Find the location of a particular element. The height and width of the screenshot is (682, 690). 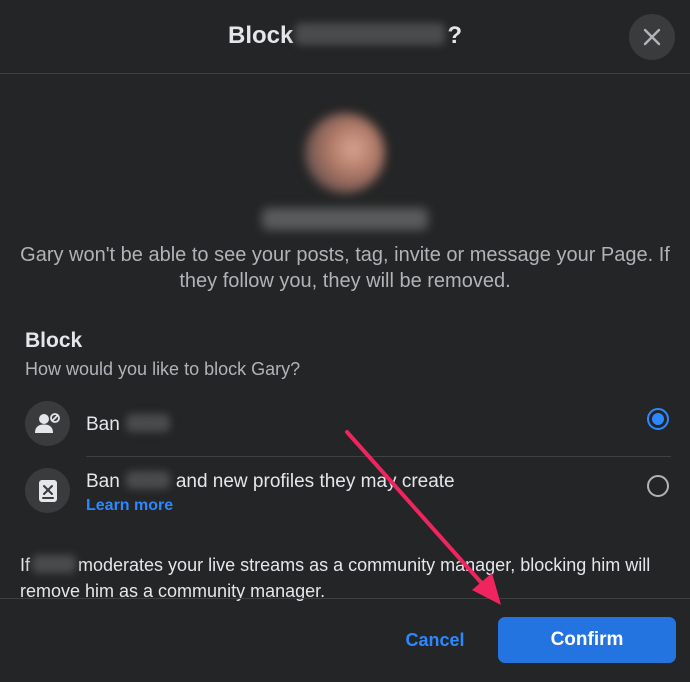

section-title: Block is located at coordinates (54, 340).